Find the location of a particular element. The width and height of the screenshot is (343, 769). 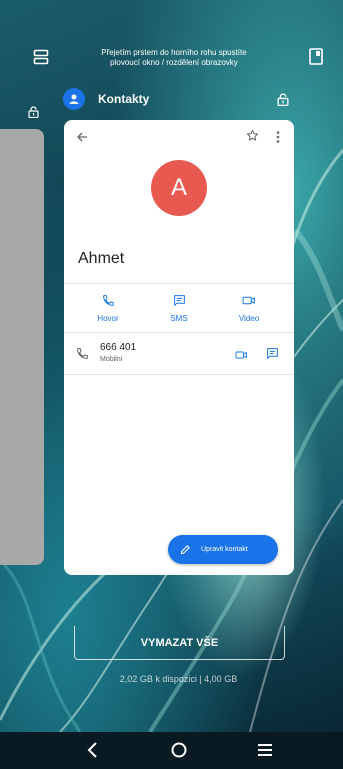

split-screen-icon is located at coordinates (41, 59).